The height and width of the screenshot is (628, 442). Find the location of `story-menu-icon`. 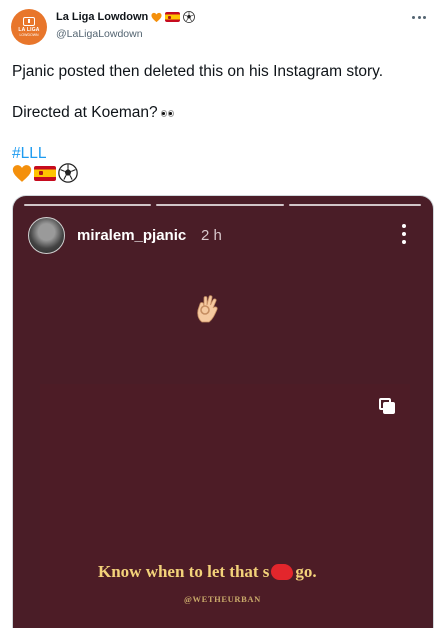

story-menu-icon is located at coordinates (404, 234).